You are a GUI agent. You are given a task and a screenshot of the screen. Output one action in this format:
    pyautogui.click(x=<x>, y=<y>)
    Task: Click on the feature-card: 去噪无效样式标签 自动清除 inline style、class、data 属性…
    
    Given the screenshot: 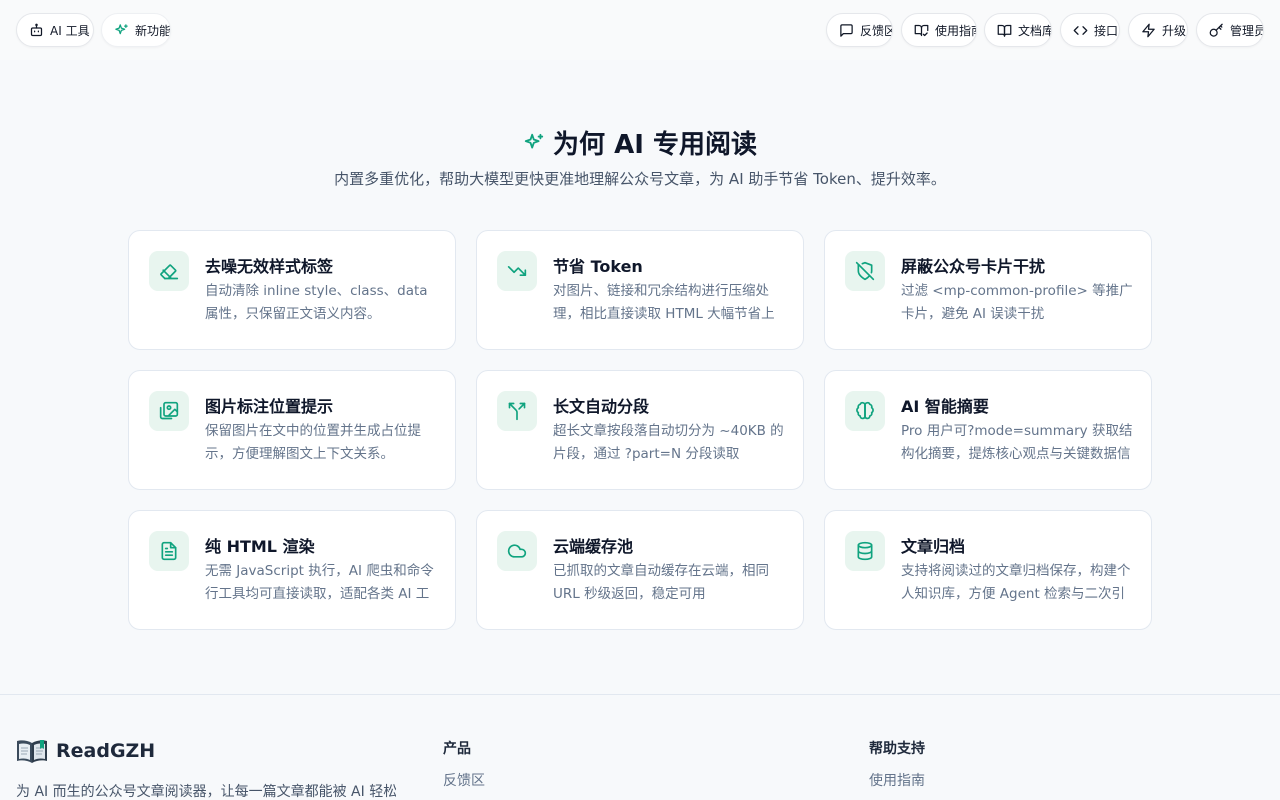 What is the action you would take?
    pyautogui.click(x=292, y=290)
    